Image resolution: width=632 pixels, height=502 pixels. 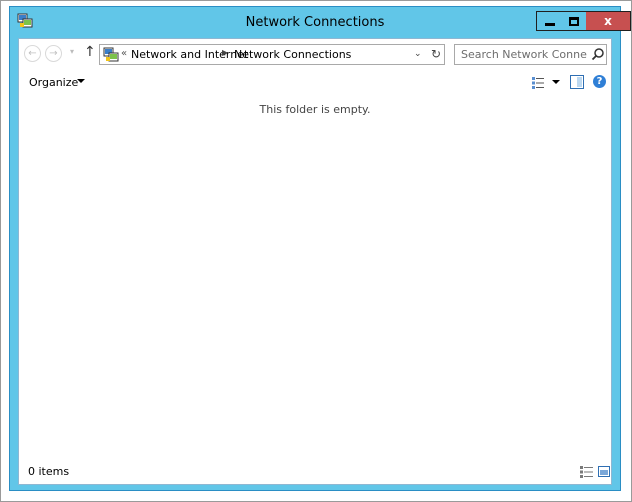 I want to click on chevron-down-icon: ▾, so click(x=72, y=51).